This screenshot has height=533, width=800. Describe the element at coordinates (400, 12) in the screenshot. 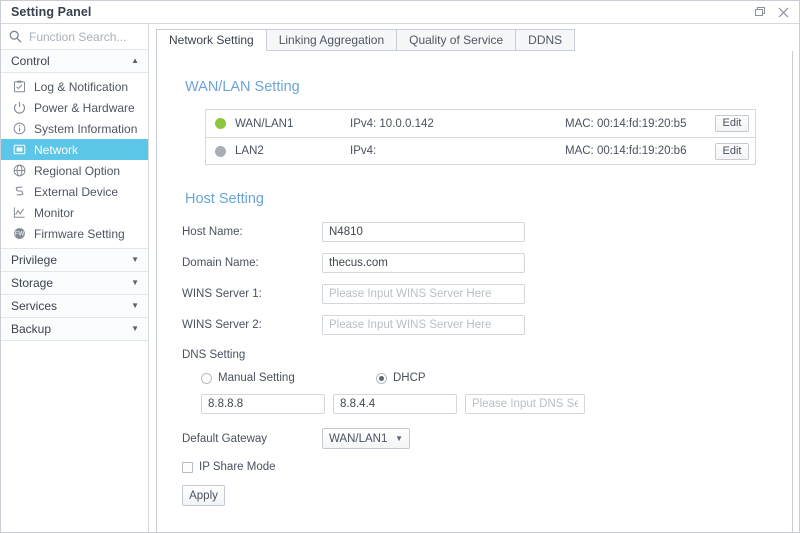

I see `window-titlebar: Setting Panel` at that location.